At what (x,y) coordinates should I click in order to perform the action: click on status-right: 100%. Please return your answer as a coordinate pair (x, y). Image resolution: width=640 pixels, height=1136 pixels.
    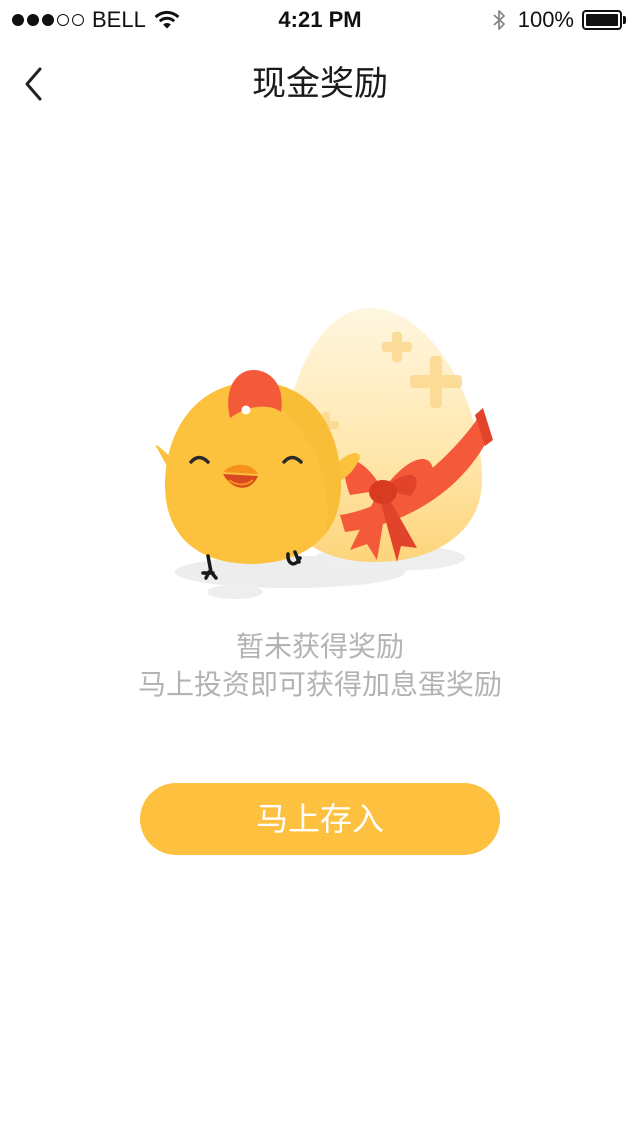
    Looking at the image, I should click on (559, 20).